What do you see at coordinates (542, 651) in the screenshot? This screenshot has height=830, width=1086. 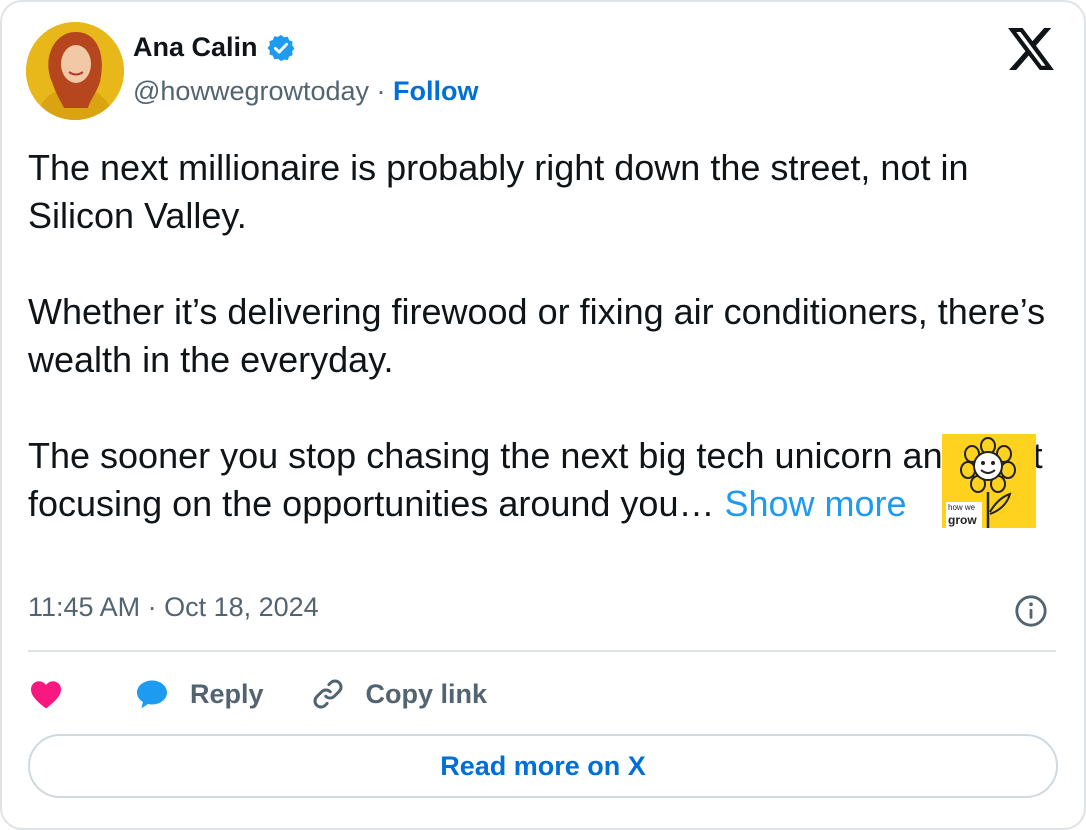 I see `divider` at bounding box center [542, 651].